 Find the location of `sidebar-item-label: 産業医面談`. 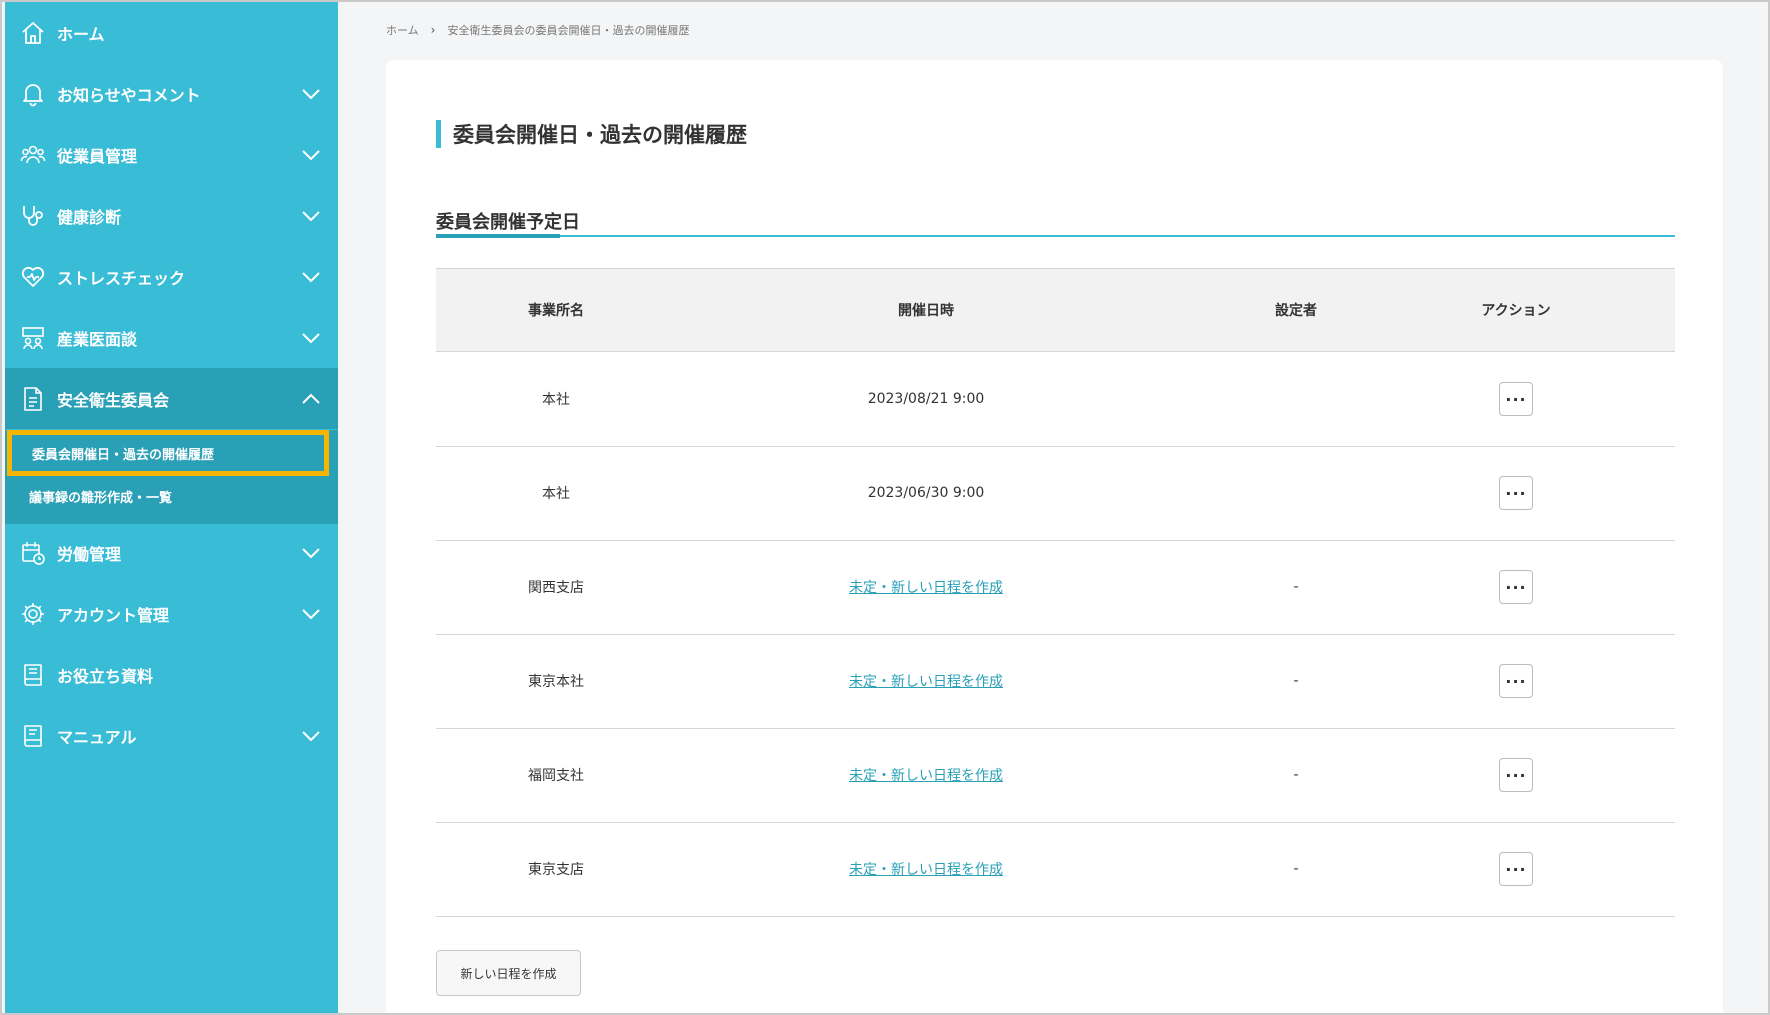

sidebar-item-label: 産業医面談 is located at coordinates (97, 339).